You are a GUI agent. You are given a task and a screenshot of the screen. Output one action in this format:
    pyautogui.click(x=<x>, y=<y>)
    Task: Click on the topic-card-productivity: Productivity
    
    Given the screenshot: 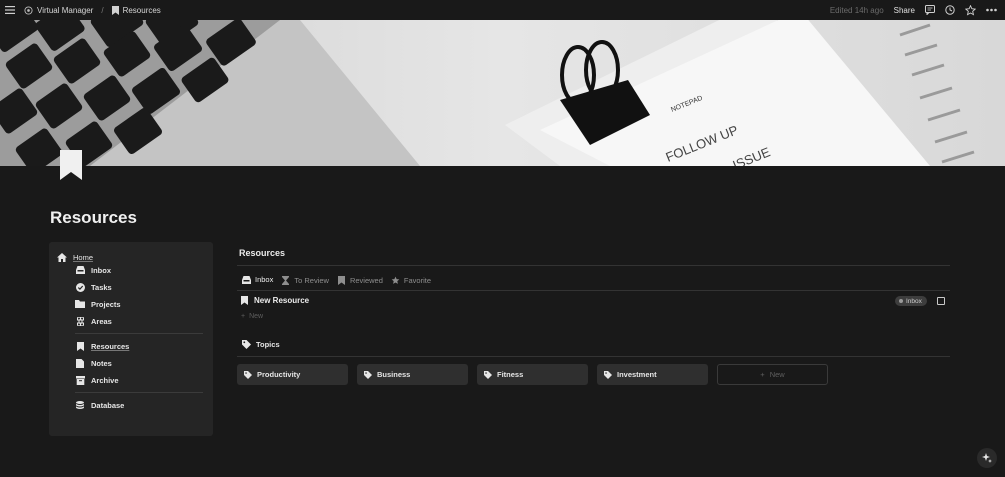 What is the action you would take?
    pyautogui.click(x=292, y=374)
    